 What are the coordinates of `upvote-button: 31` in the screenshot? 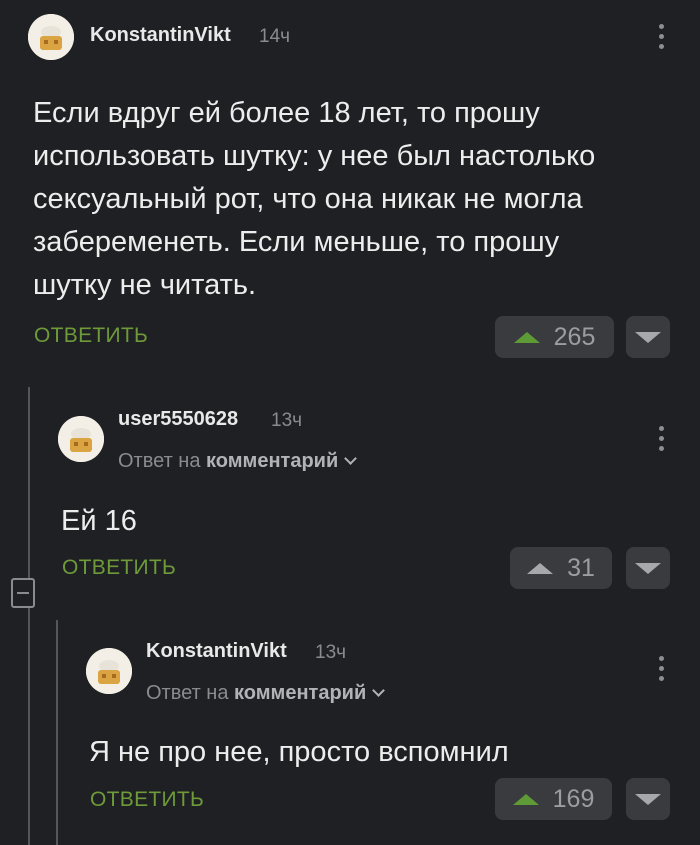 It's located at (561, 568).